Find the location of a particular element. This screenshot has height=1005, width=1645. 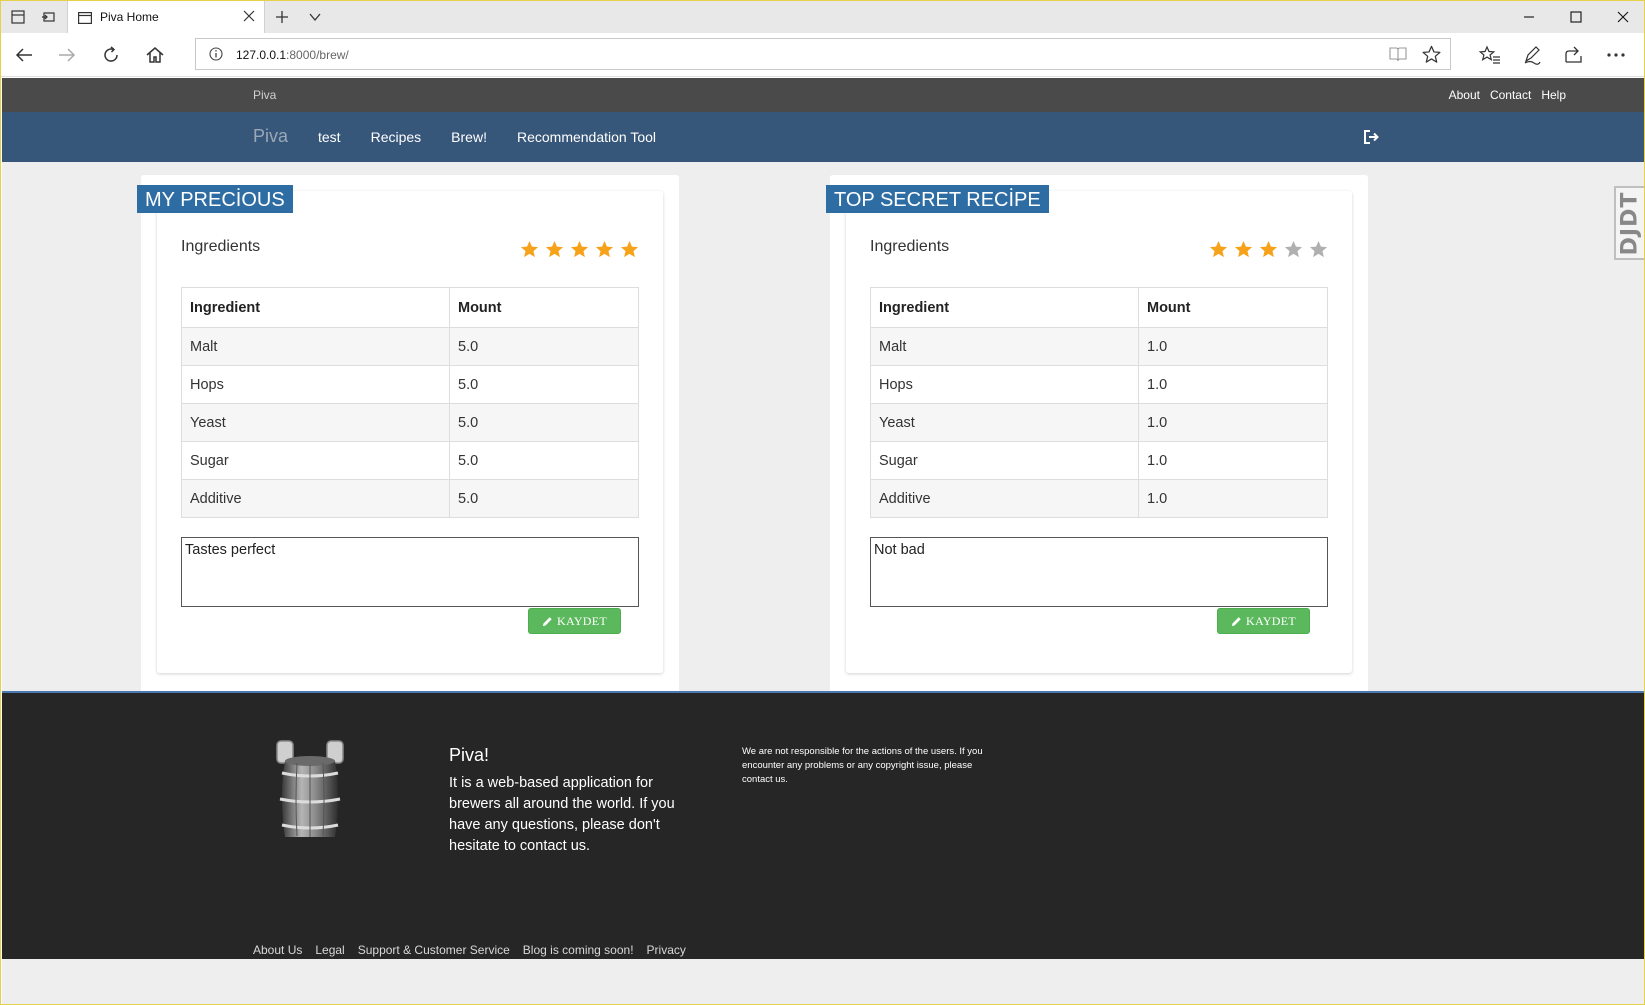

top-link-about: About is located at coordinates (1464, 95).